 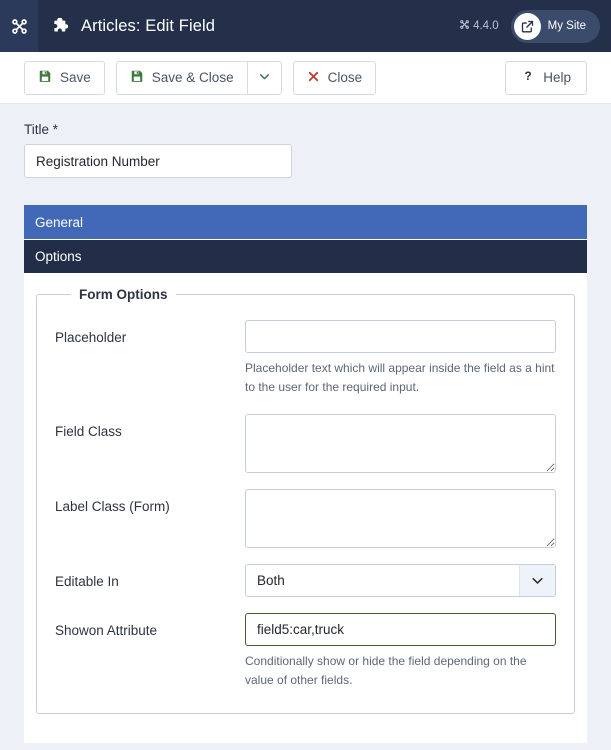 What do you see at coordinates (557, 77) in the screenshot?
I see `help-button-label: Help` at bounding box center [557, 77].